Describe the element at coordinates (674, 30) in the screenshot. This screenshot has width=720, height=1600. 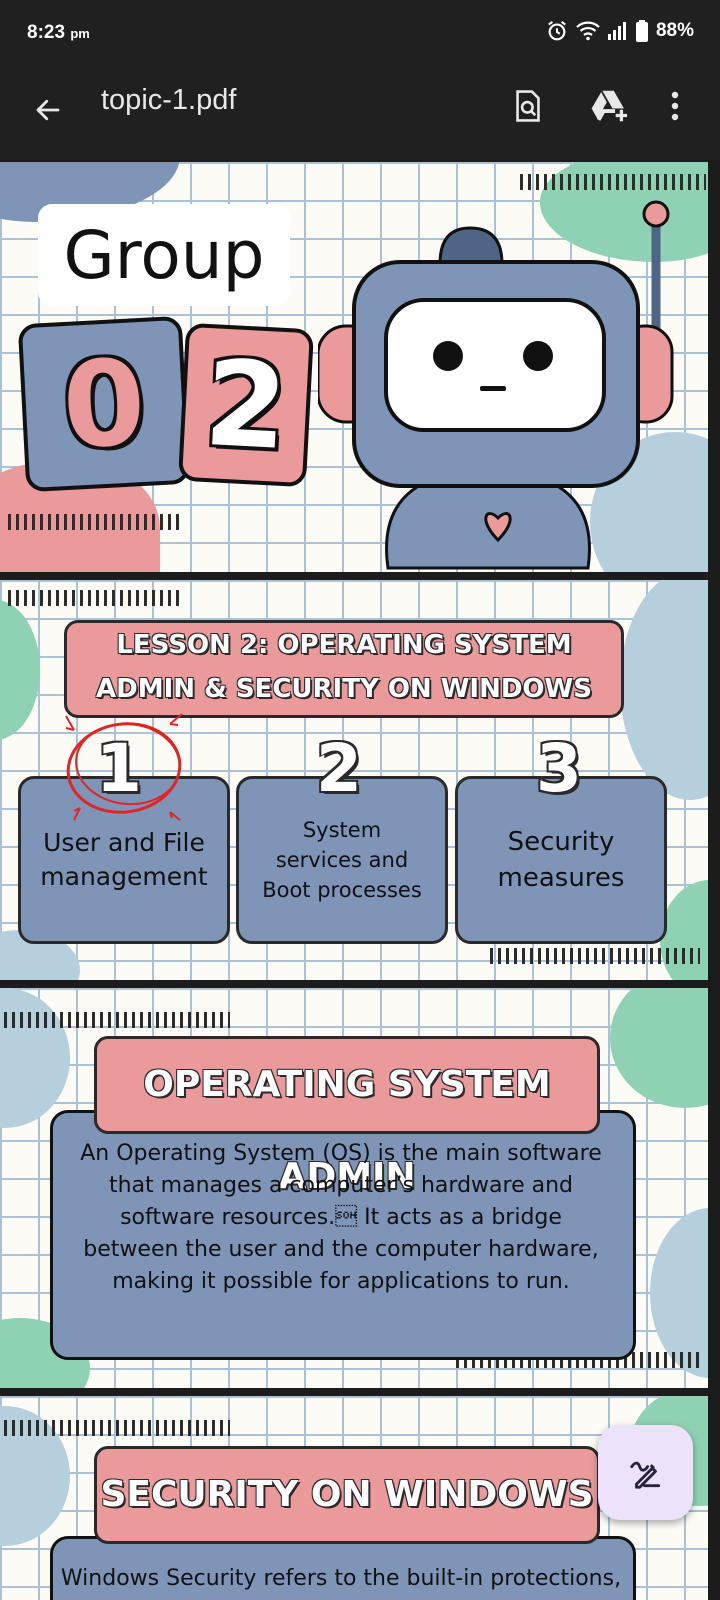
I see `battery-percent: 88%` at that location.